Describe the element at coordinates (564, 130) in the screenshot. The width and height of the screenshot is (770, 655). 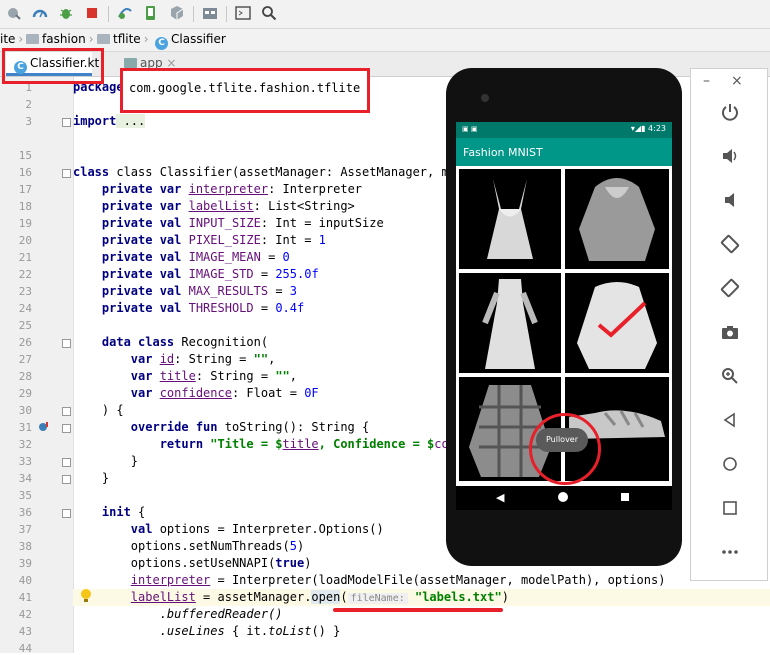
I see `status-bar: ▣ ▣ ▾◢▮ 4:23` at that location.